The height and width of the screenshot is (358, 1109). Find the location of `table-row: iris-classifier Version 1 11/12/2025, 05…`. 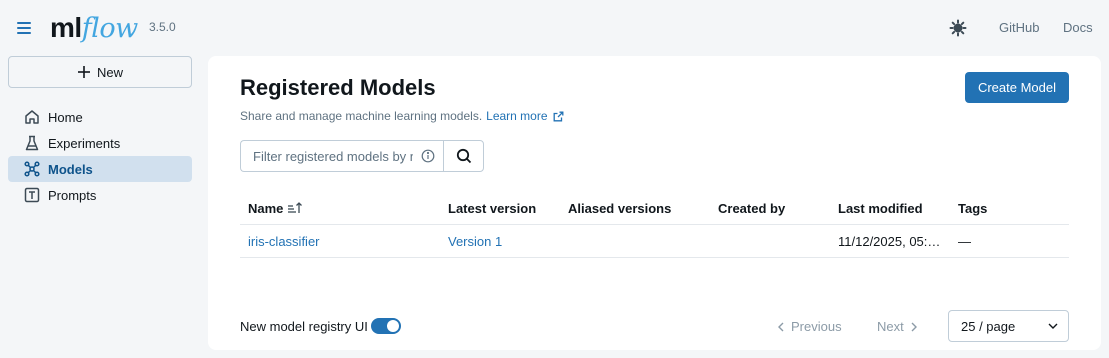

table-row: iris-classifier Version 1 11/12/2025, 05… is located at coordinates (654, 241).